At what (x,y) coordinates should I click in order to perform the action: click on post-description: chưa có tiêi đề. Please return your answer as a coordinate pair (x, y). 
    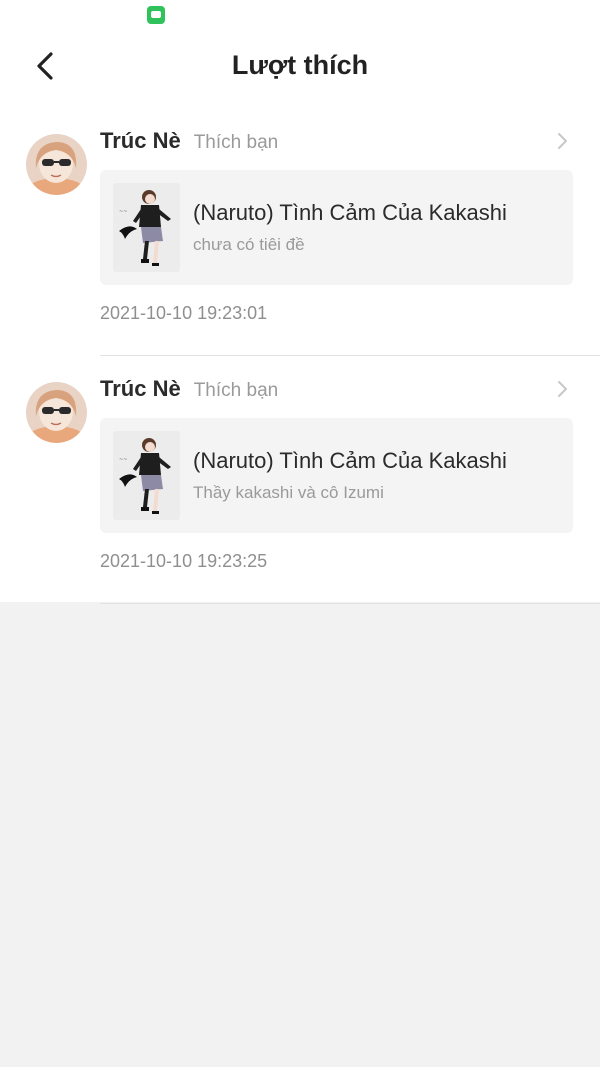
    Looking at the image, I should click on (249, 244).